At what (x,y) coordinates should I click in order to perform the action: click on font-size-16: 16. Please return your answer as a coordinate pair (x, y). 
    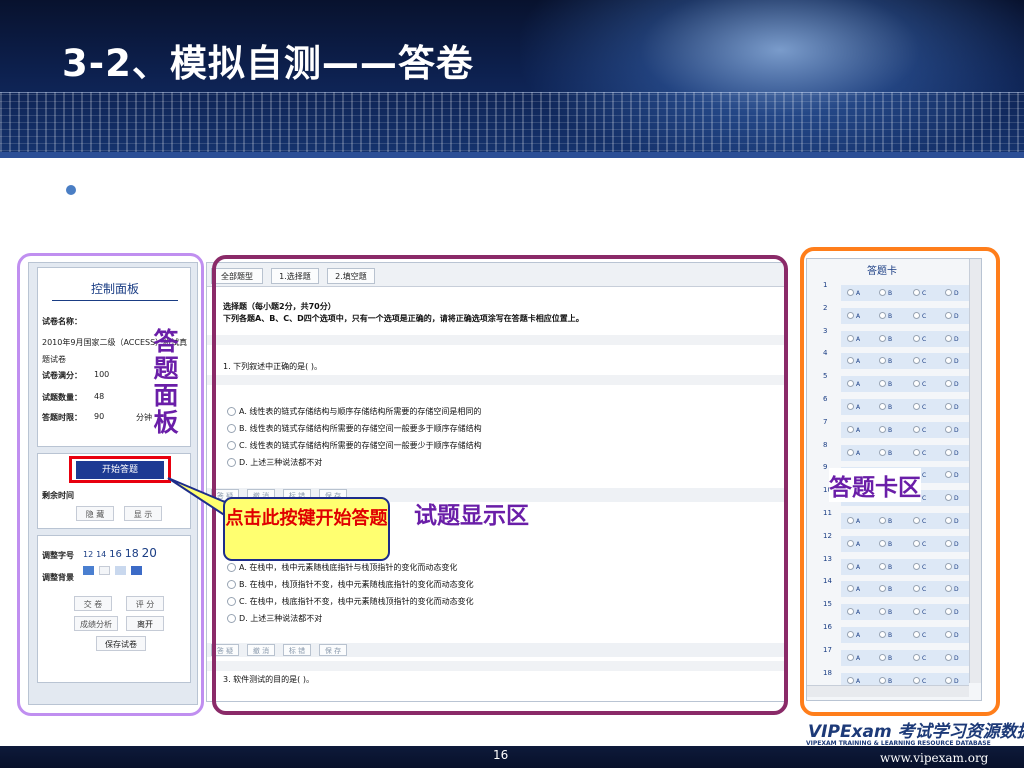
    Looking at the image, I should click on (115, 554).